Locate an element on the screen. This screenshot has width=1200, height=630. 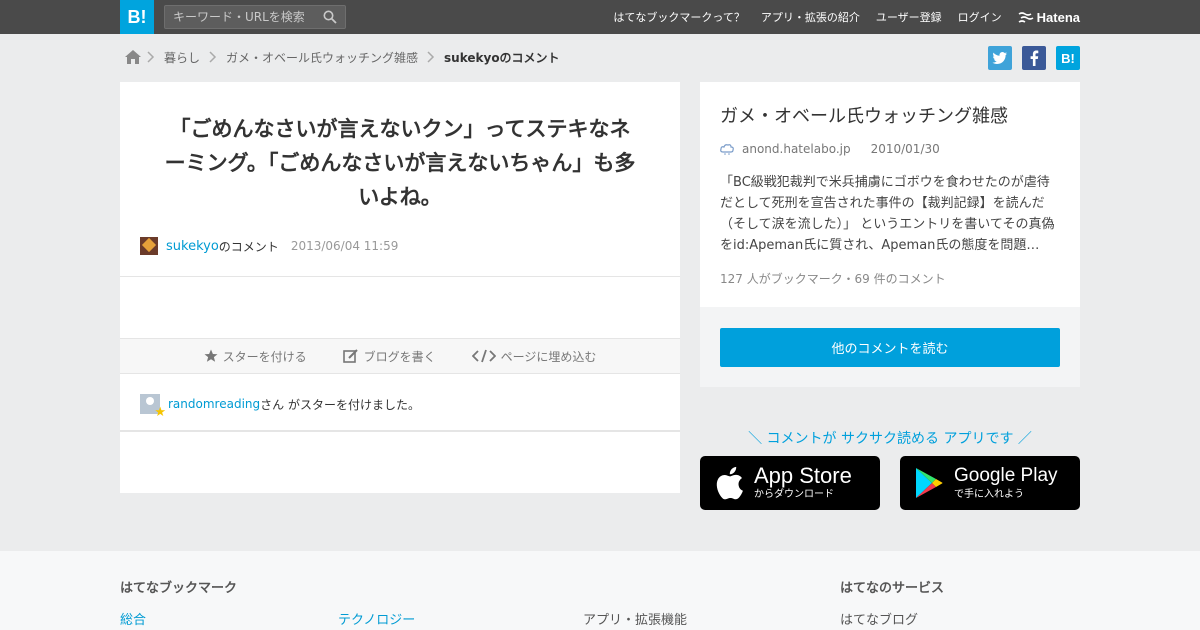
read-other-comments-button: 他のコメントを読む is located at coordinates (890, 347).